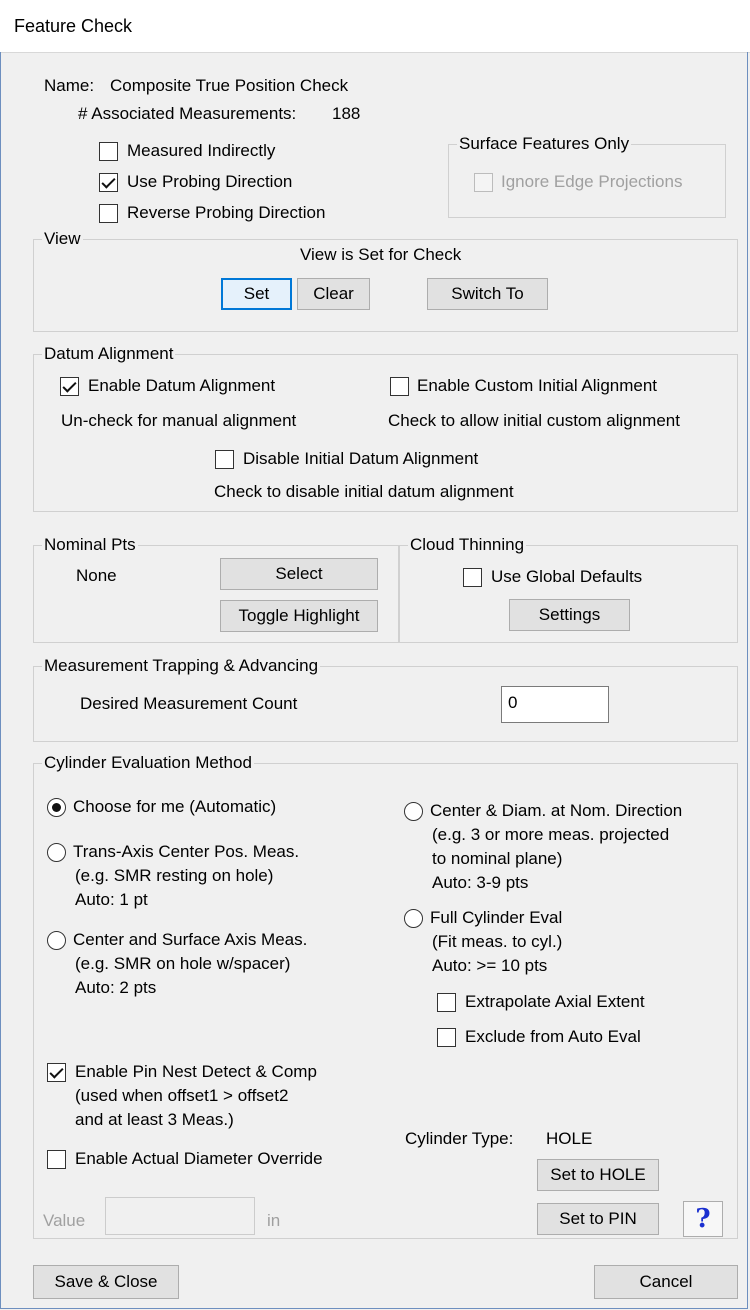 The image size is (750, 1310). I want to click on actual-diameter-override-checkbox, so click(56, 1159).